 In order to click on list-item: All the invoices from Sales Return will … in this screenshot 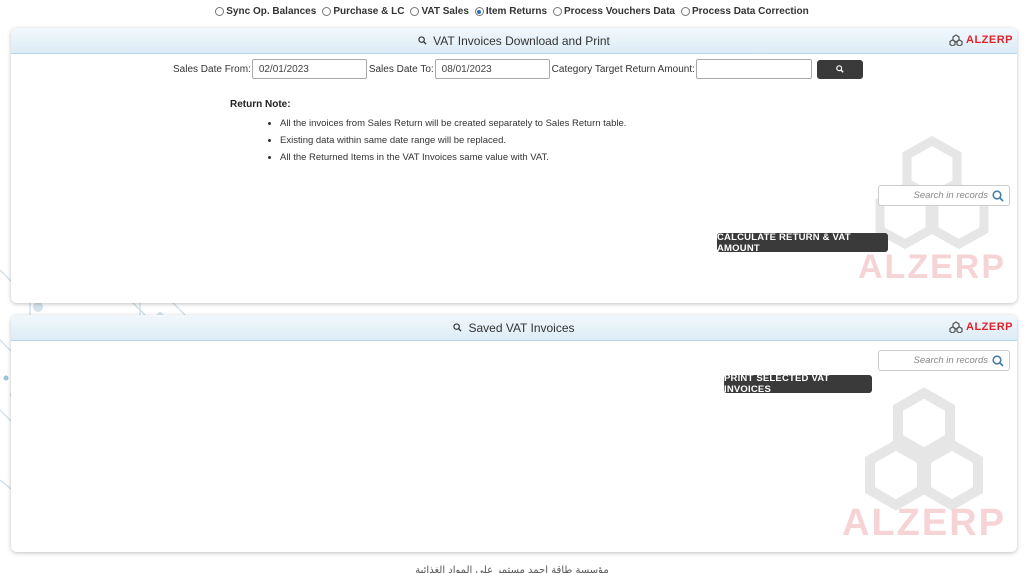, I will do `click(453, 123)`.